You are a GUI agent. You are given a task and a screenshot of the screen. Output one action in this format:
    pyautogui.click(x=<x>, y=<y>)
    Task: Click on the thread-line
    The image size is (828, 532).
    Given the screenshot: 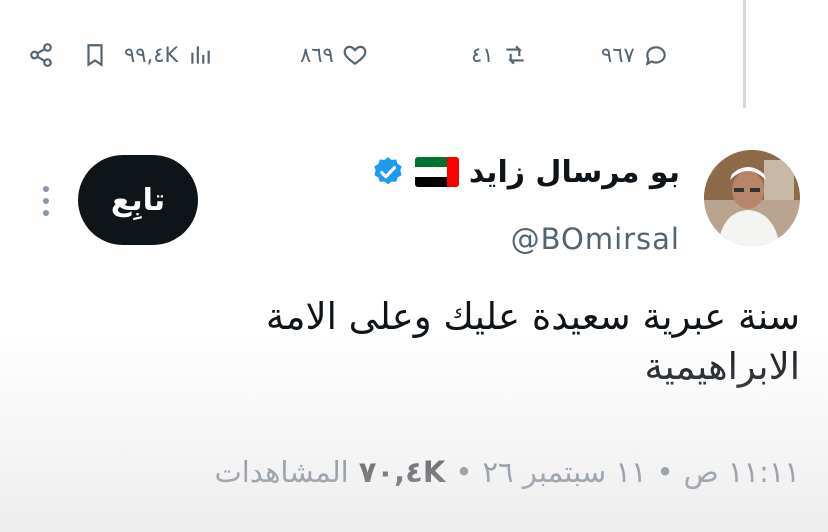 What is the action you would take?
    pyautogui.click(x=744, y=54)
    